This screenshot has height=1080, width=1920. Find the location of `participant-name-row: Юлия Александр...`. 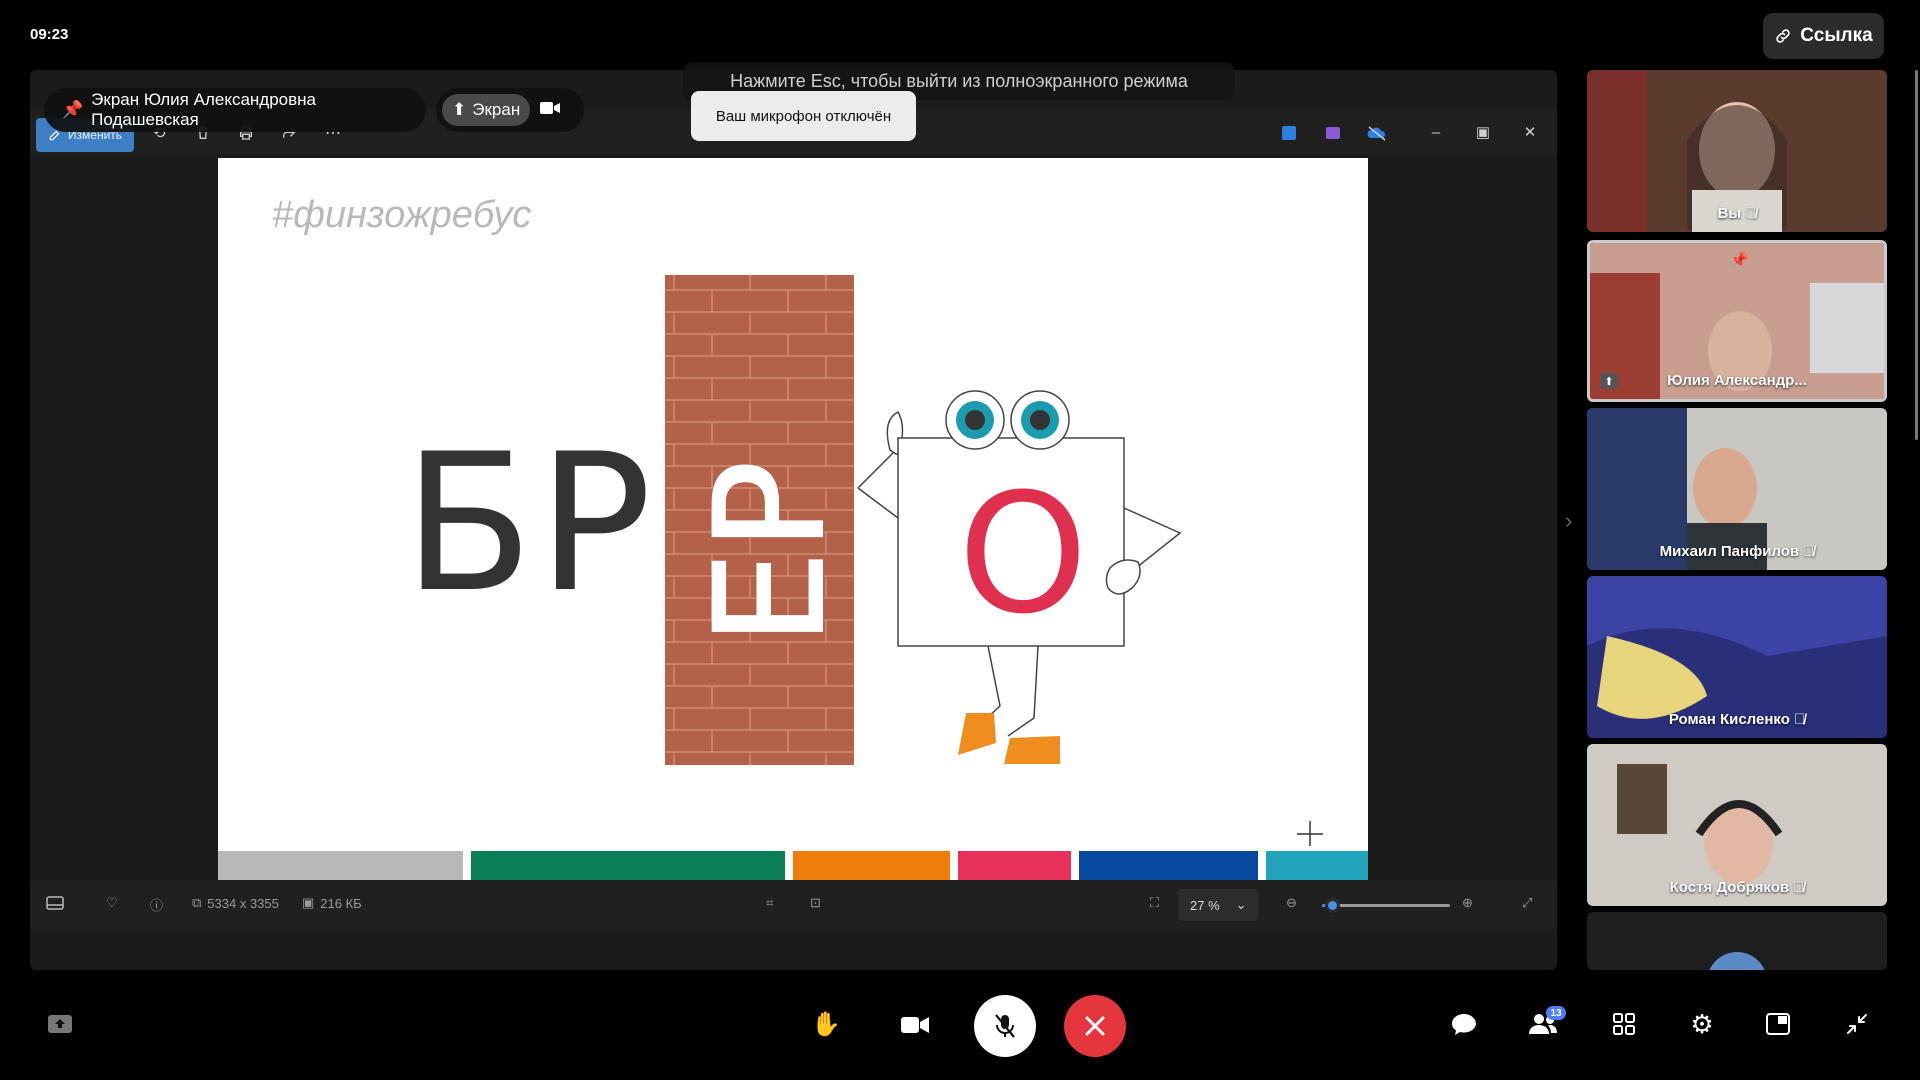

participant-name-row: Юлия Александр... is located at coordinates (1737, 380).